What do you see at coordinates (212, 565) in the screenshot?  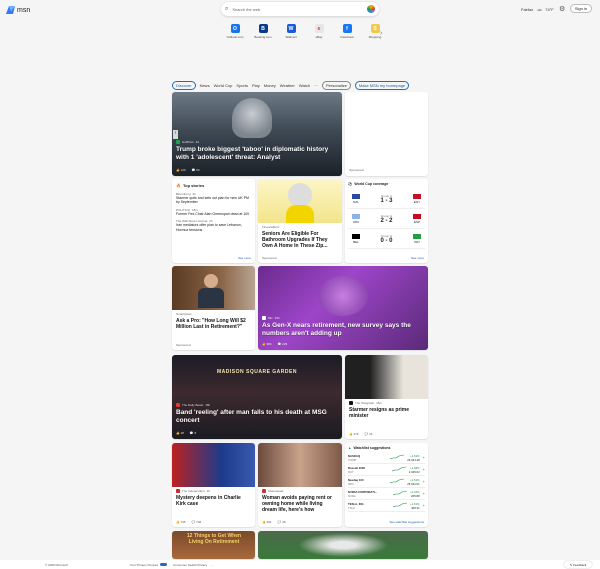 I see `more-footer-icon: ···` at bounding box center [212, 565].